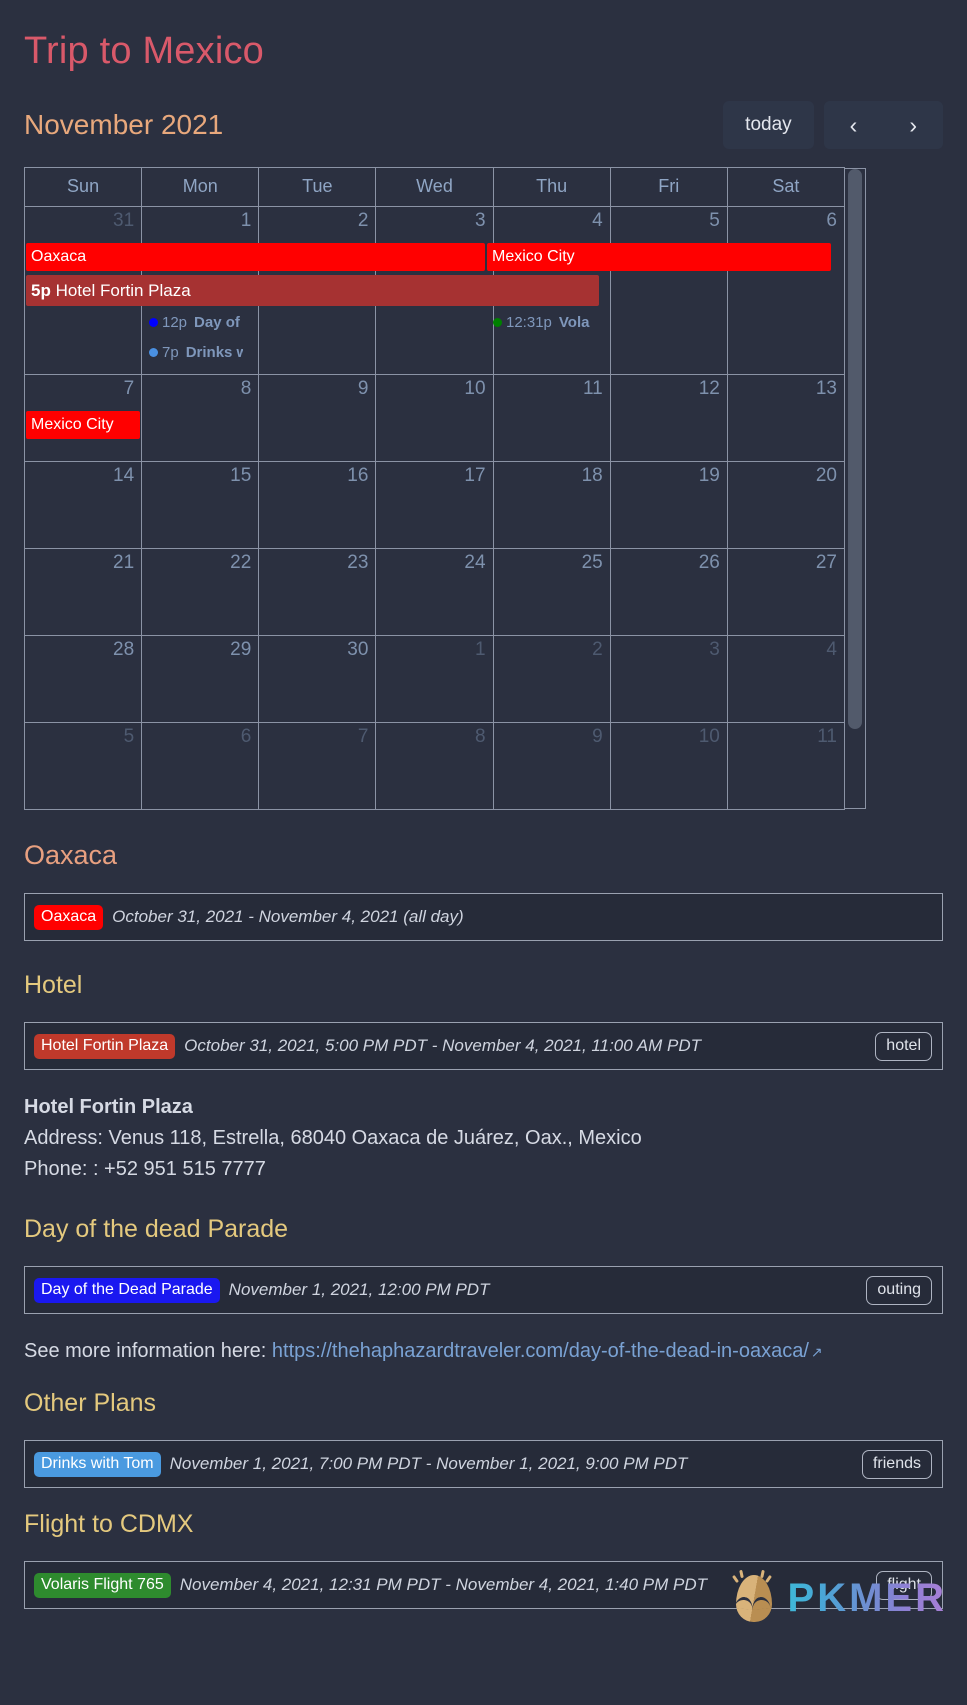 The width and height of the screenshot is (967, 1705). What do you see at coordinates (786, 505) in the screenshot?
I see `calendar-day-cell: 20` at bounding box center [786, 505].